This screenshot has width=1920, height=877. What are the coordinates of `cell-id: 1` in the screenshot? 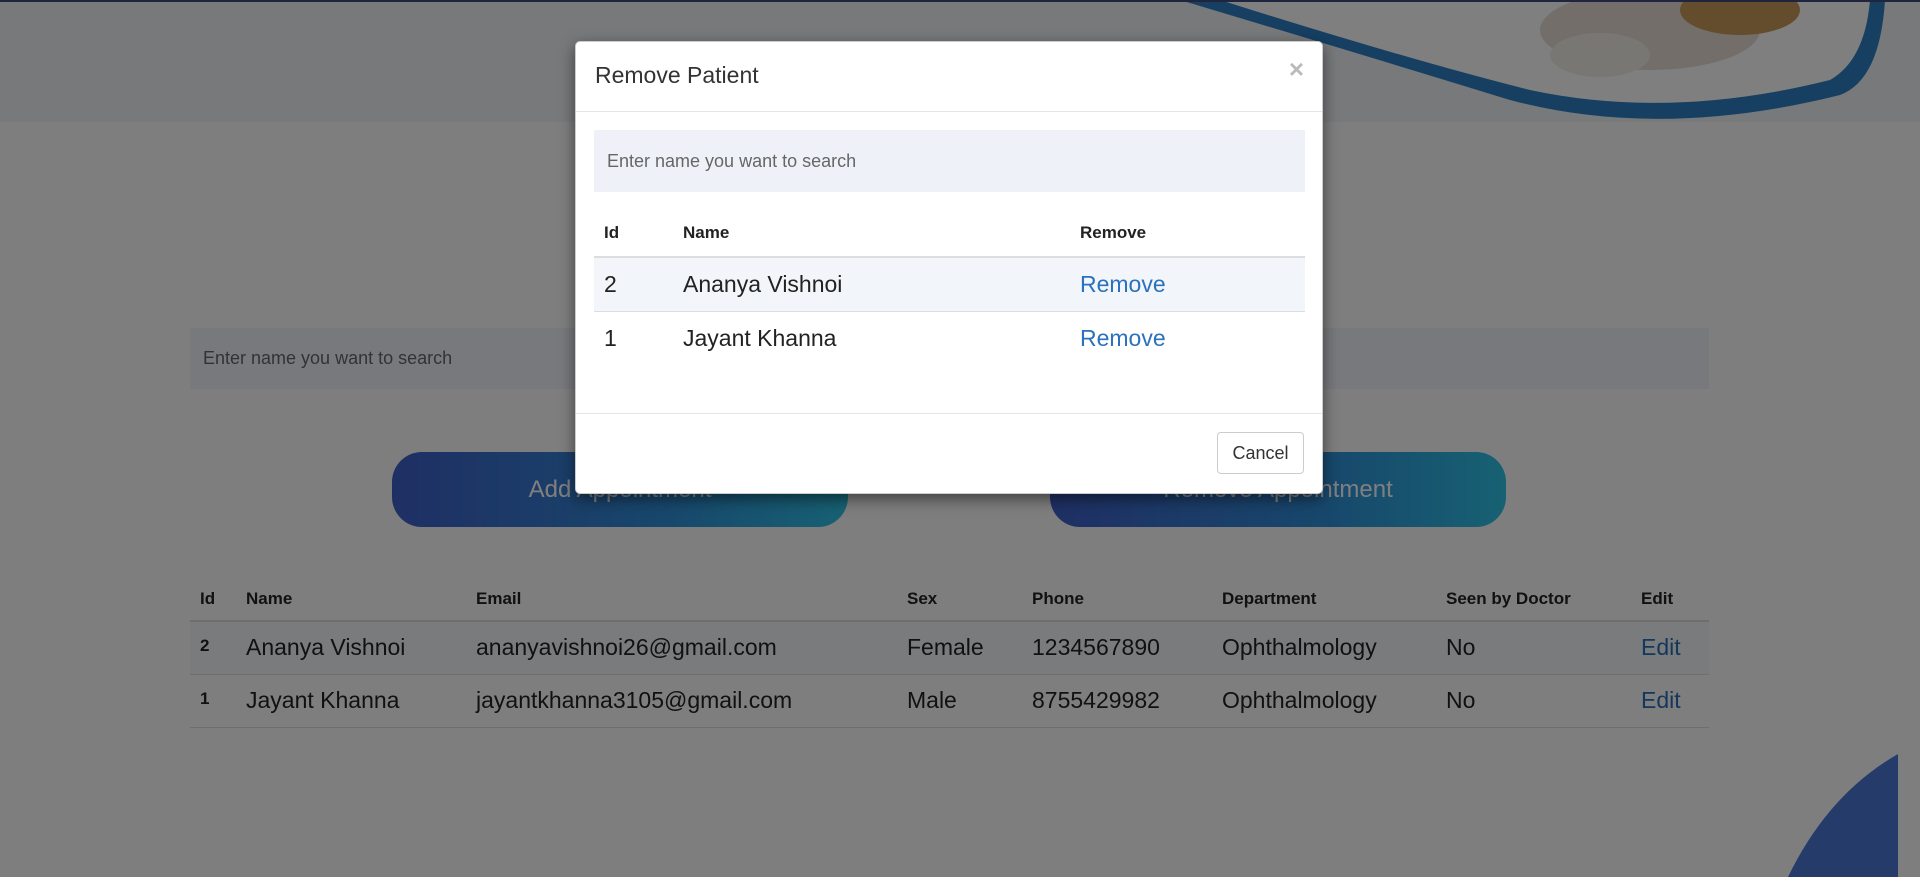 It's located at (610, 337).